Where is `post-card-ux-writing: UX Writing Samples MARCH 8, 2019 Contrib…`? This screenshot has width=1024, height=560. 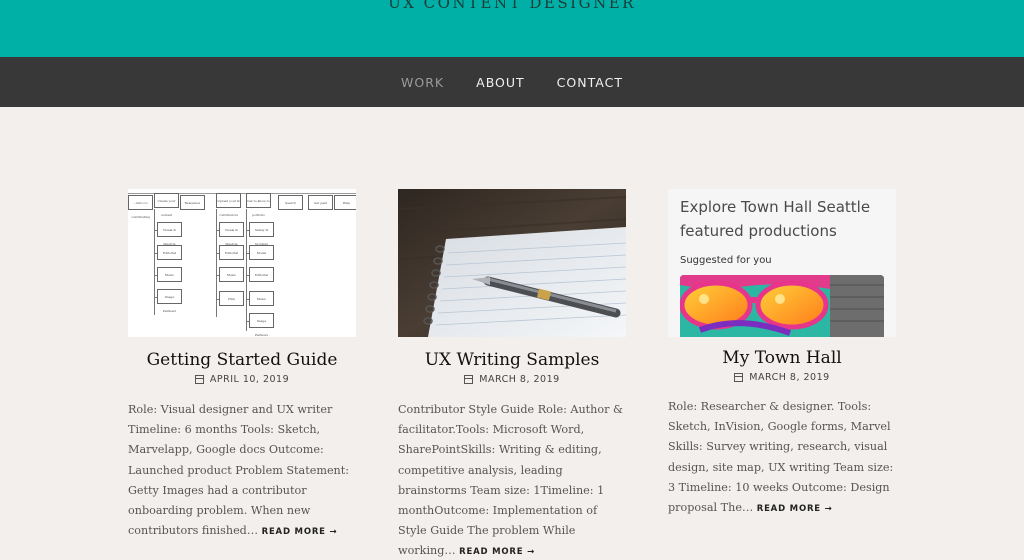 post-card-ux-writing: UX Writing Samples MARCH 8, 2019 Contrib… is located at coordinates (512, 374).